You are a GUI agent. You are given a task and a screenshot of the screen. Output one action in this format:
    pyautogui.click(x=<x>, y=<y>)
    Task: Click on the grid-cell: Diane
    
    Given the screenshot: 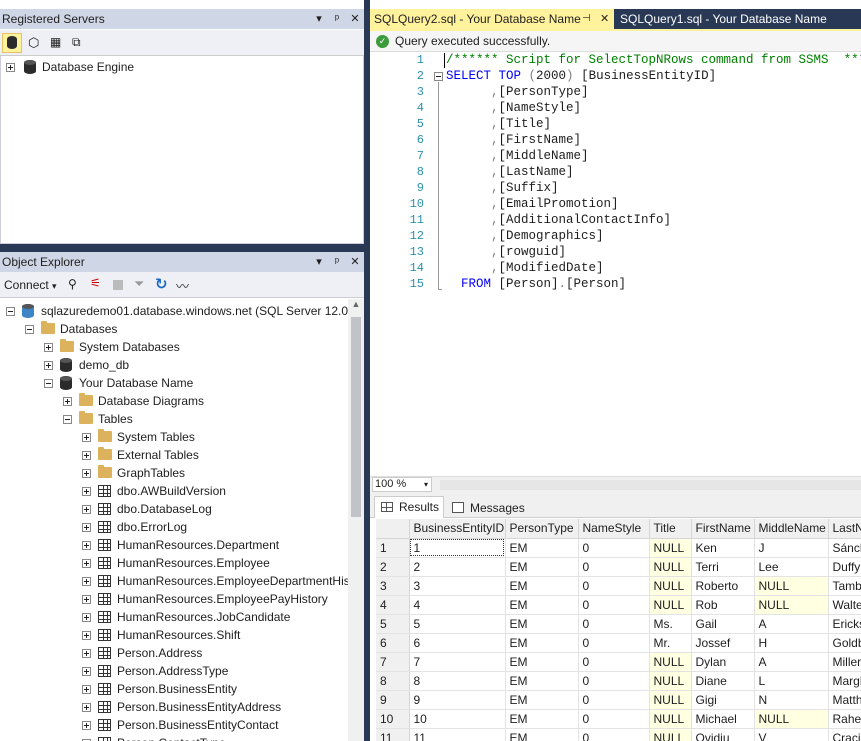 What is the action you would take?
    pyautogui.click(x=723, y=681)
    